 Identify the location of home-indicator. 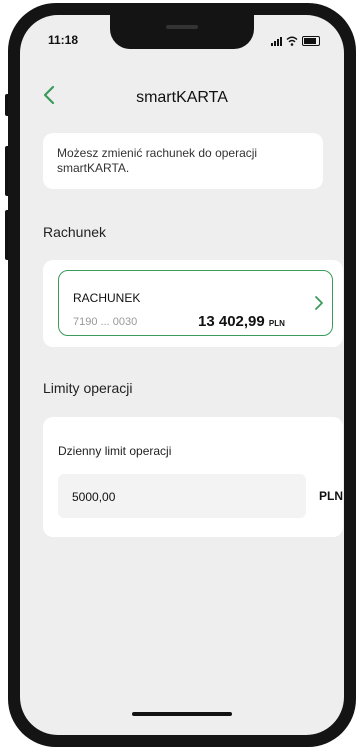
(182, 714).